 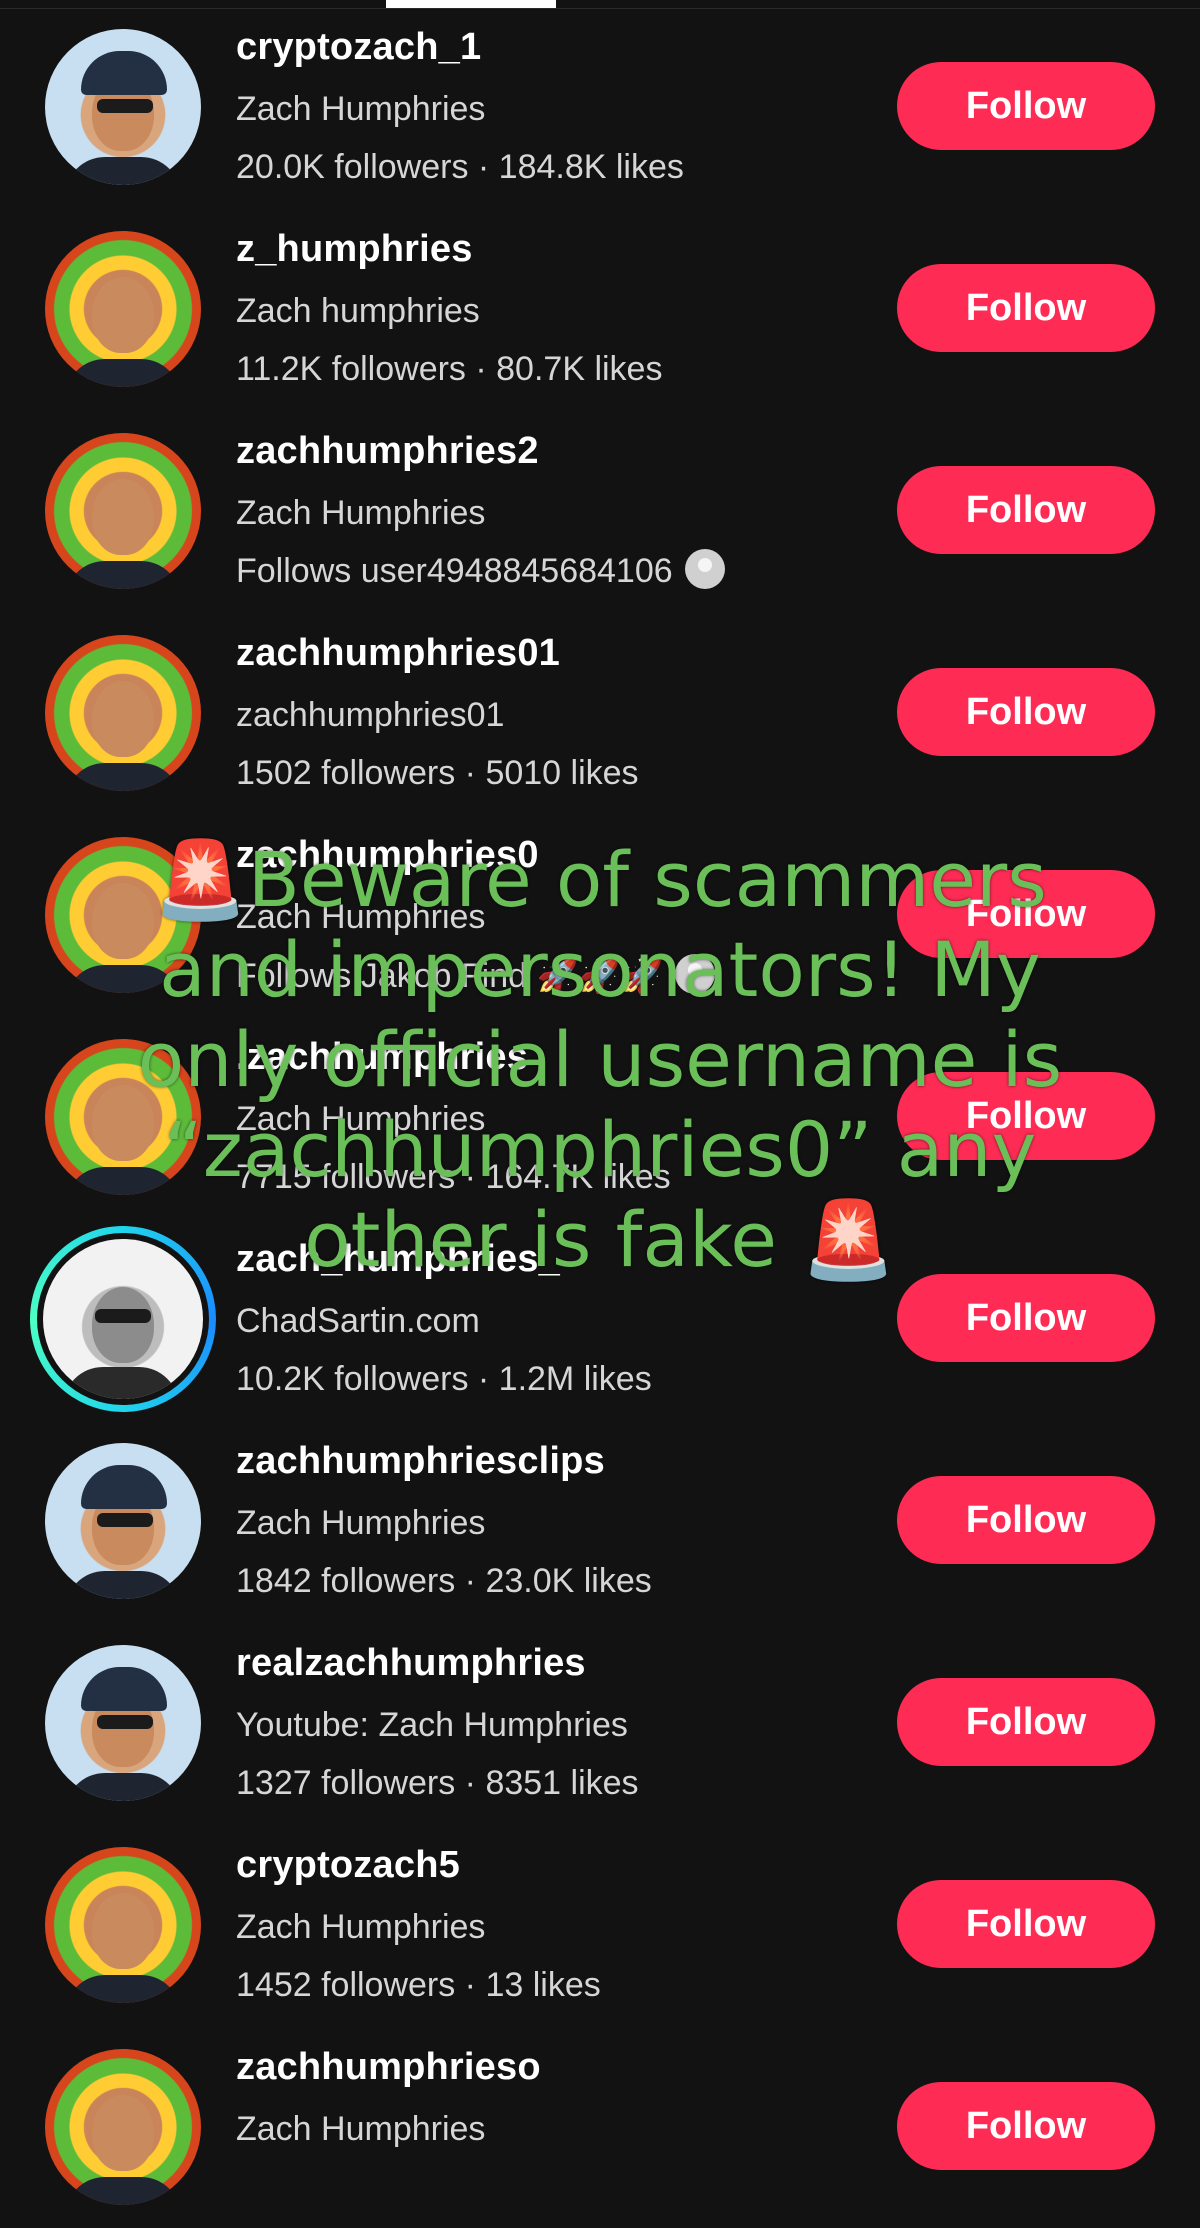 I want to click on account-stats: 1327 followers · 8351 likes, so click(x=437, y=1783).